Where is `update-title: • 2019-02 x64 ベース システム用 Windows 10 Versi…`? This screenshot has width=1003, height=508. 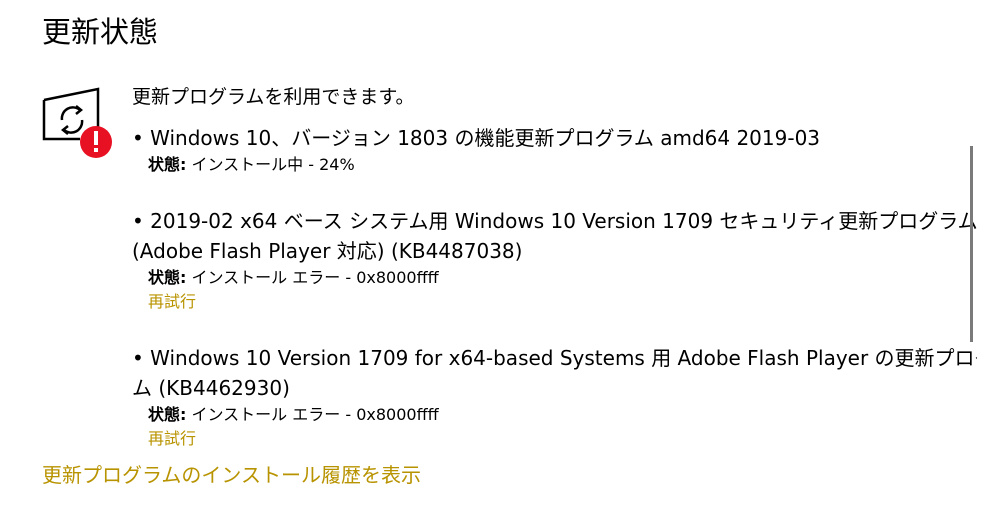 update-title: • 2019-02 x64 ベース システム用 Windows 10 Versi… is located at coordinates (554, 221).